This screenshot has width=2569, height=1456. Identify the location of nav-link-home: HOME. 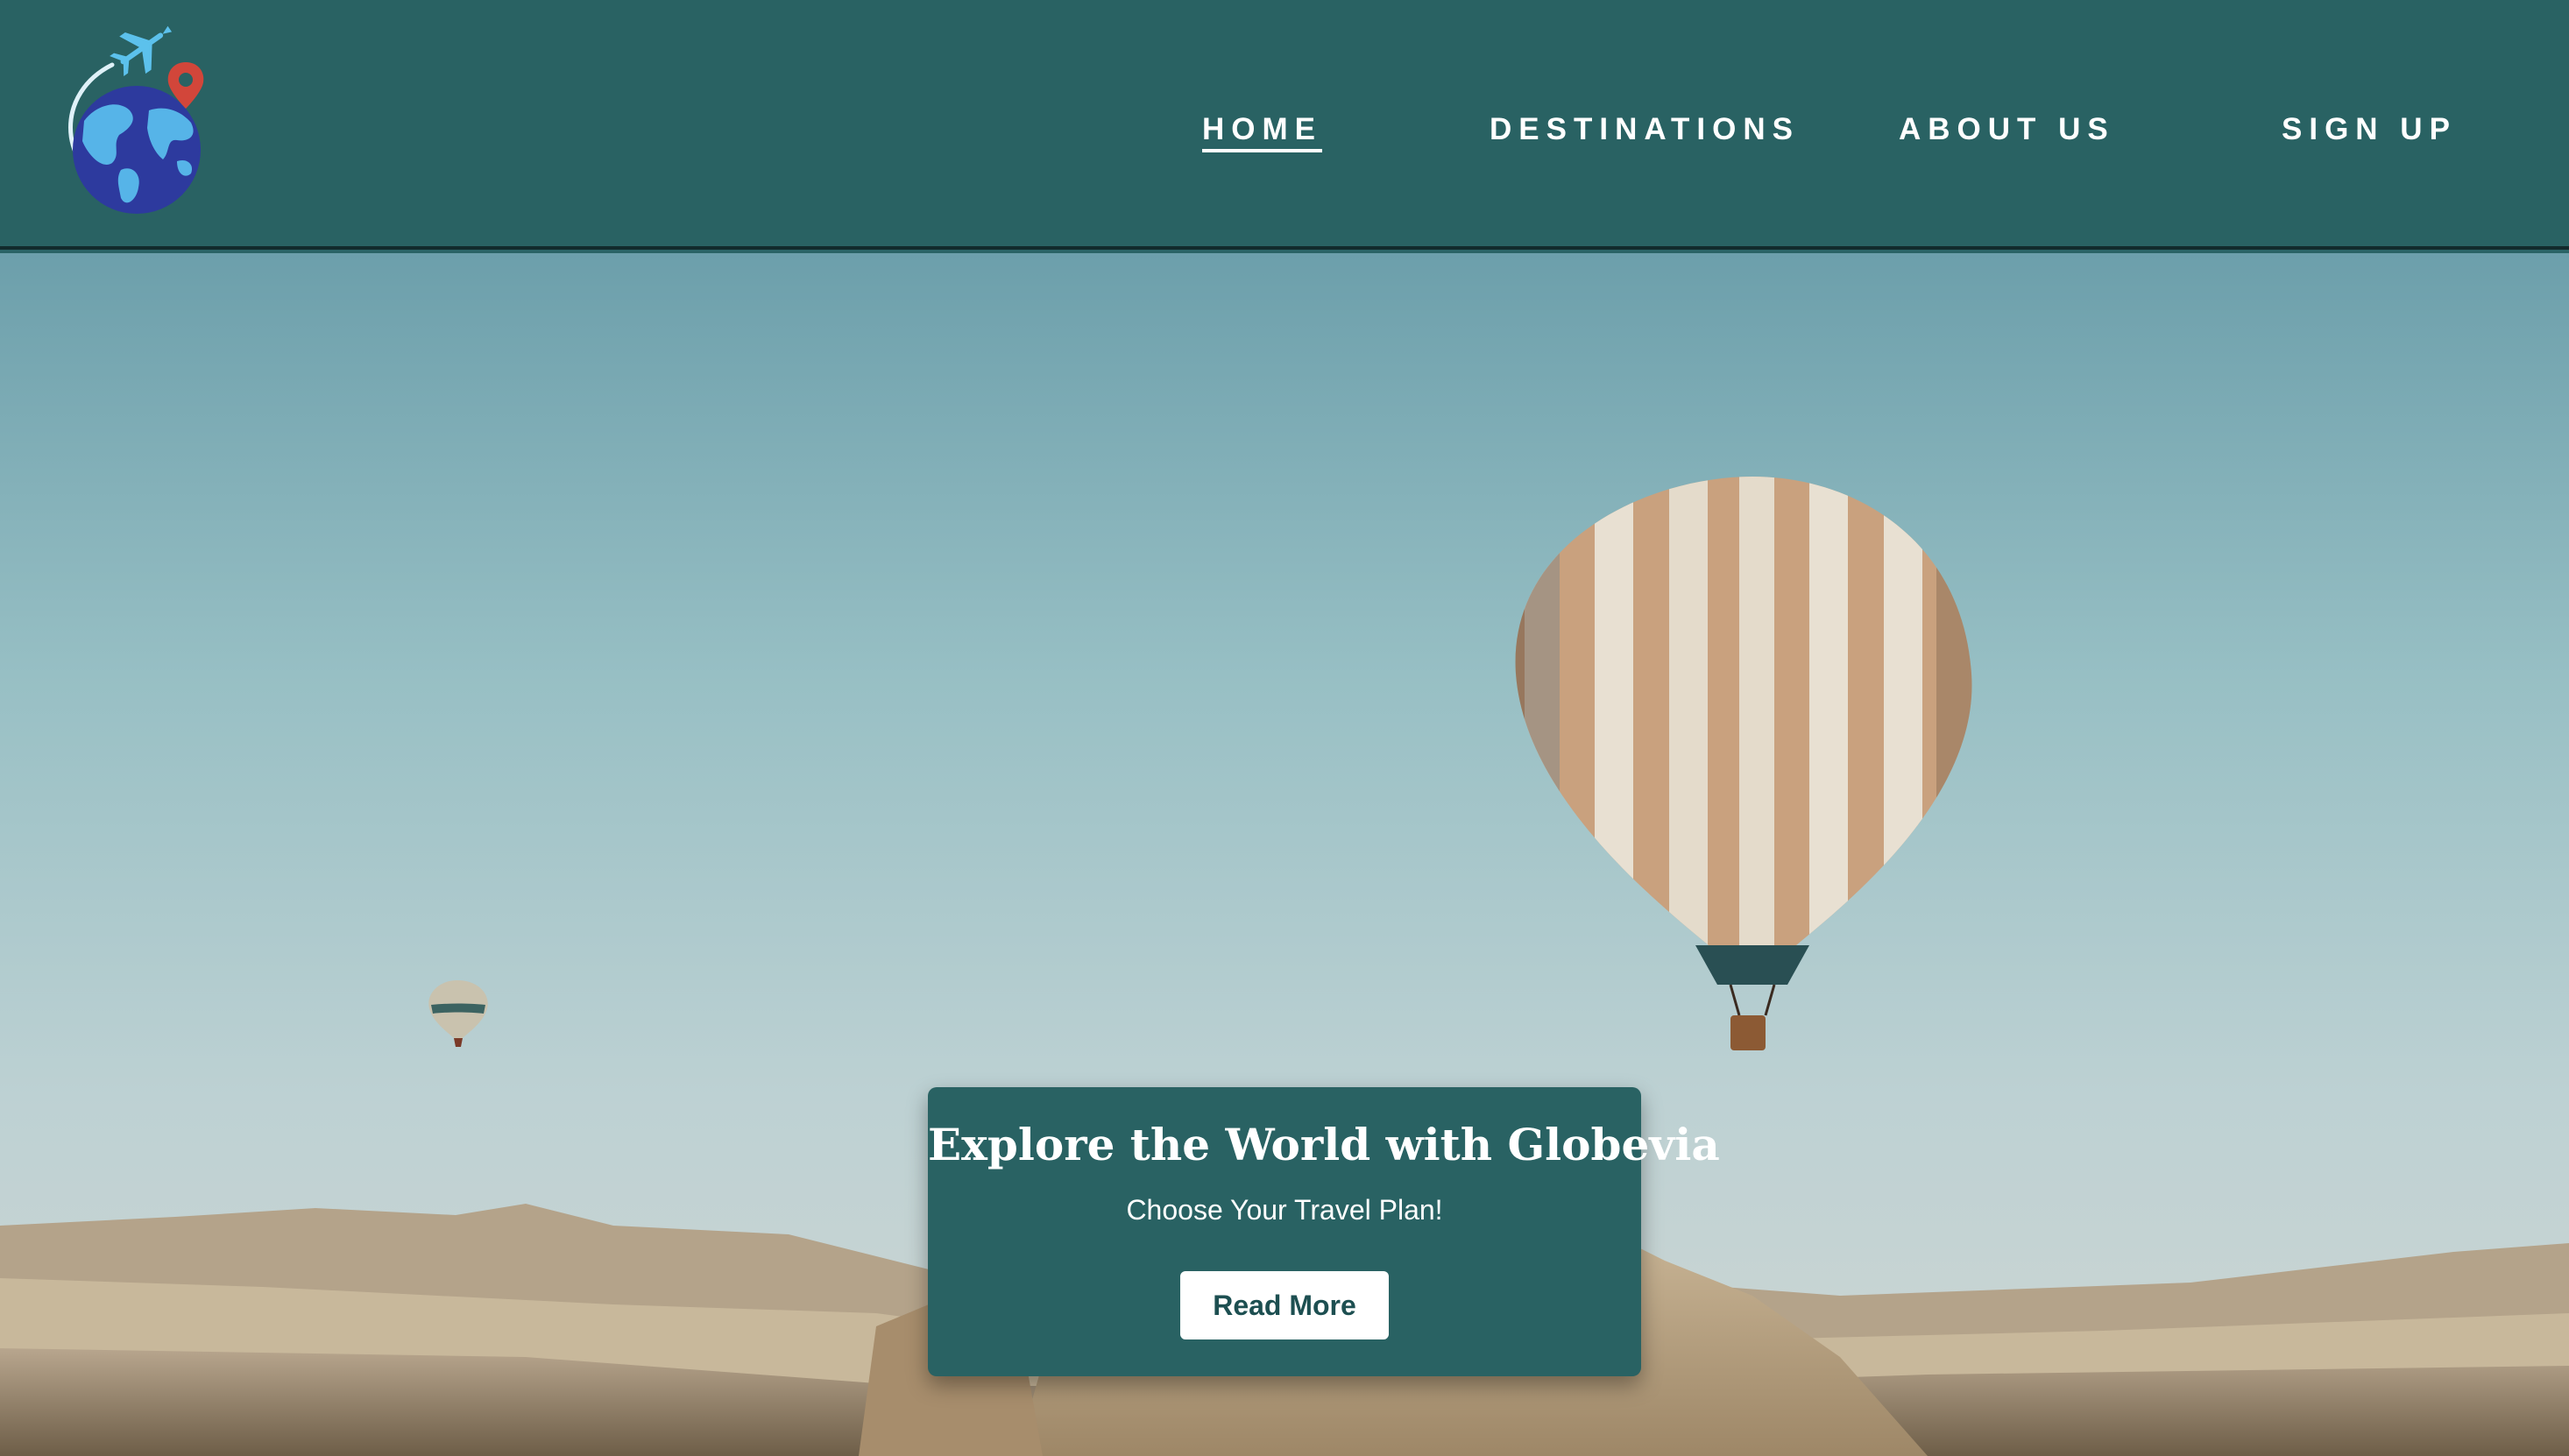
(1262, 129).